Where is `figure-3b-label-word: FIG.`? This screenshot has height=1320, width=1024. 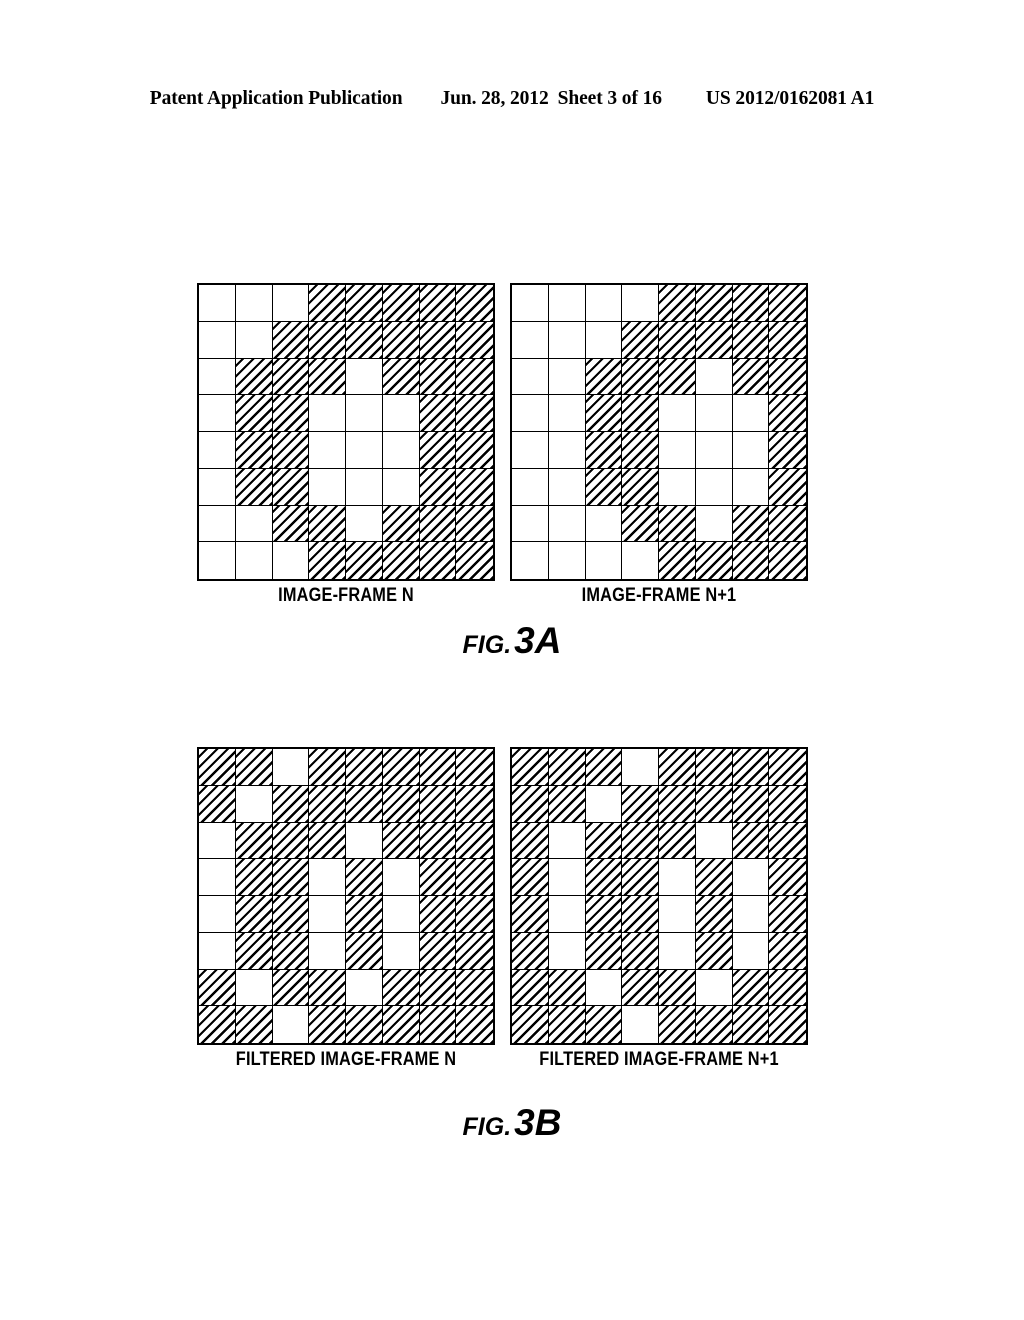
figure-3b-label-word: FIG. is located at coordinates (487, 1127).